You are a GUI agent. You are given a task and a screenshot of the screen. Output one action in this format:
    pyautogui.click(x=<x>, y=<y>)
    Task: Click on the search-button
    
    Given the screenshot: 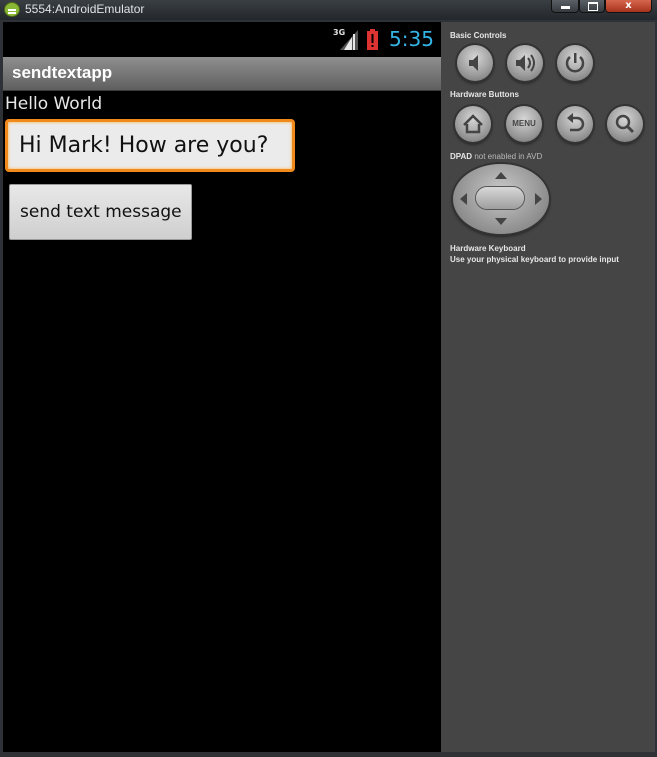 What is the action you would take?
    pyautogui.click(x=625, y=124)
    